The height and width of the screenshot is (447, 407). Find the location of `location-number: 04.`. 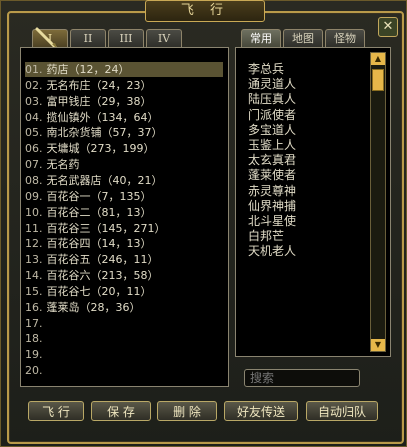

location-number: 04. is located at coordinates (34, 117).